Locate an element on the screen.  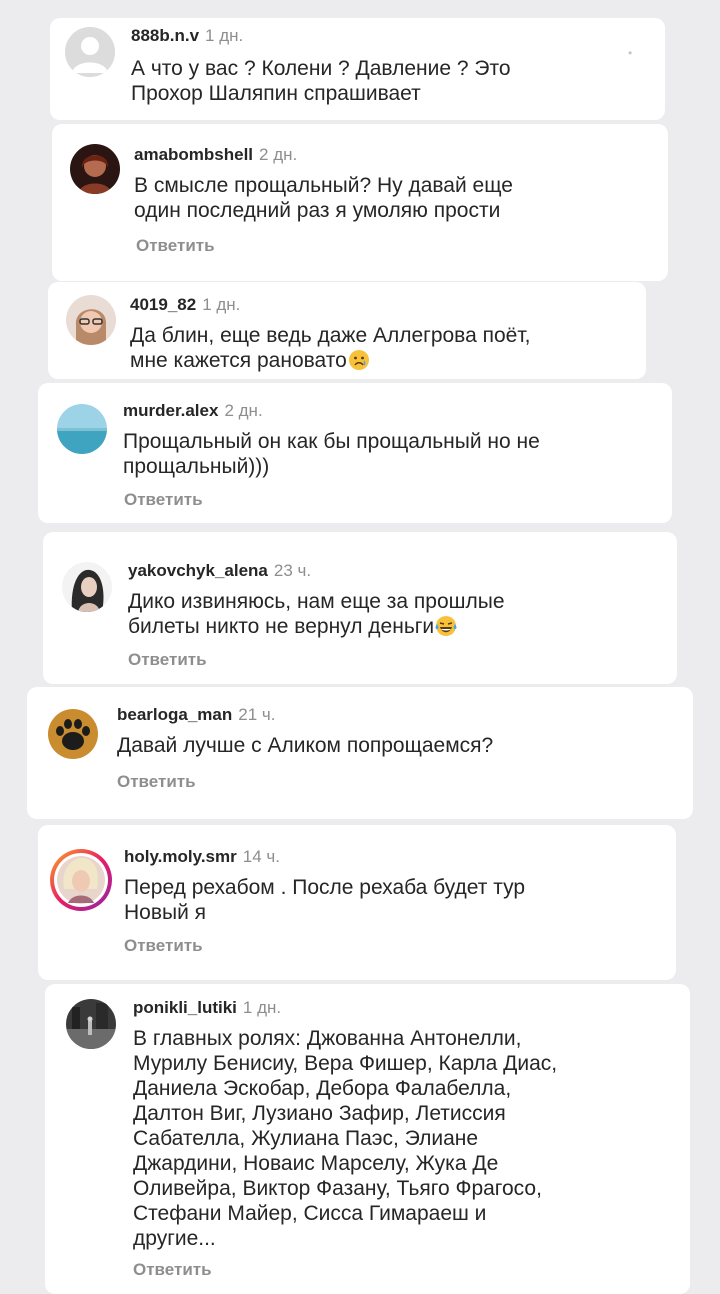
timestamp: 23 ч. is located at coordinates (292, 570).